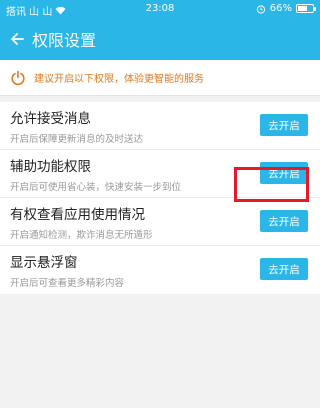  Describe the element at coordinates (50, 167) in the screenshot. I see `permission-title: 辅助功能权限` at that location.